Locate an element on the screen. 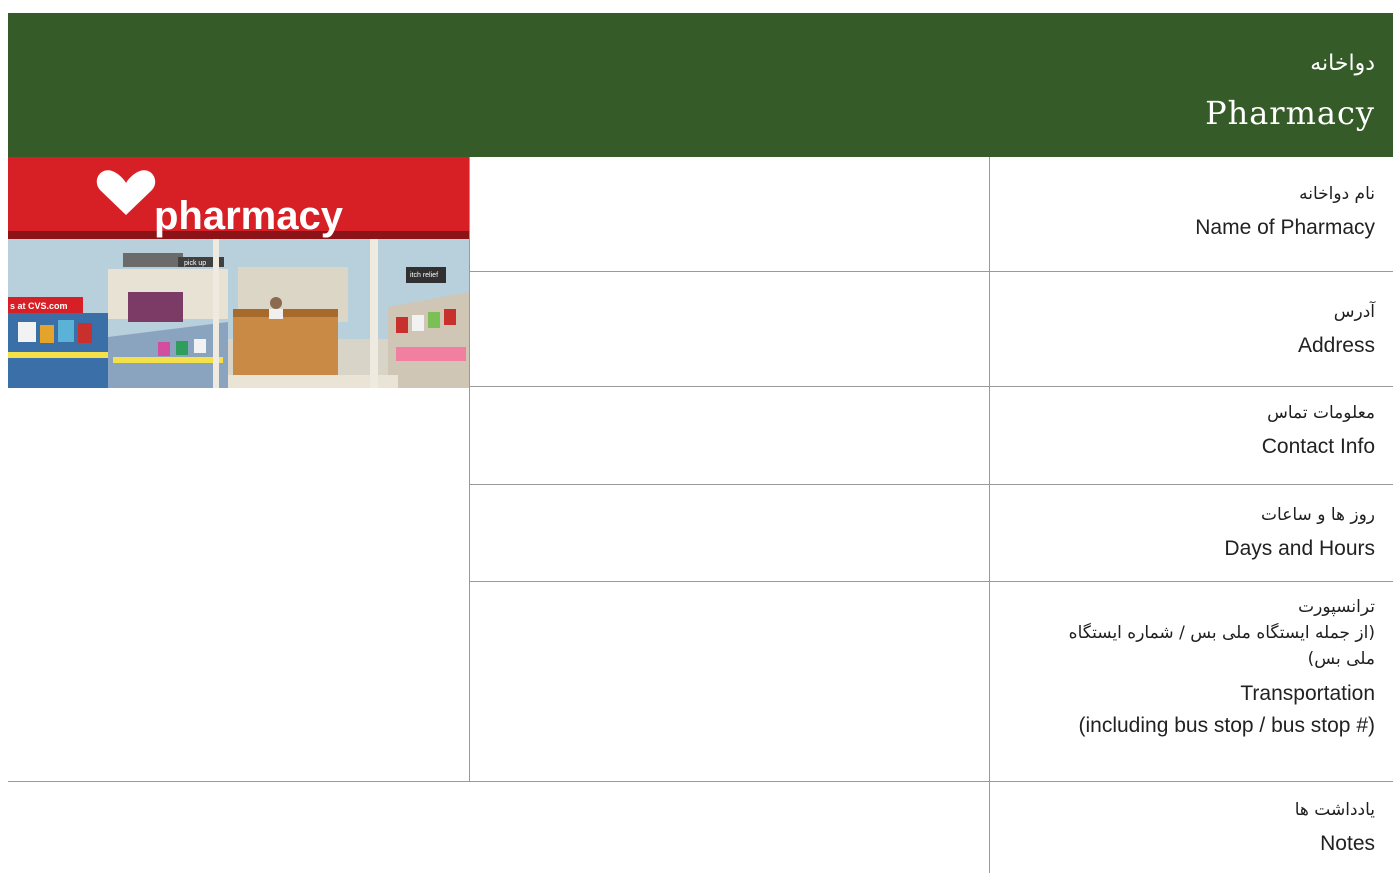 This screenshot has height=873, width=1393. page-title-farsi: دواخانه is located at coordinates (1342, 63).